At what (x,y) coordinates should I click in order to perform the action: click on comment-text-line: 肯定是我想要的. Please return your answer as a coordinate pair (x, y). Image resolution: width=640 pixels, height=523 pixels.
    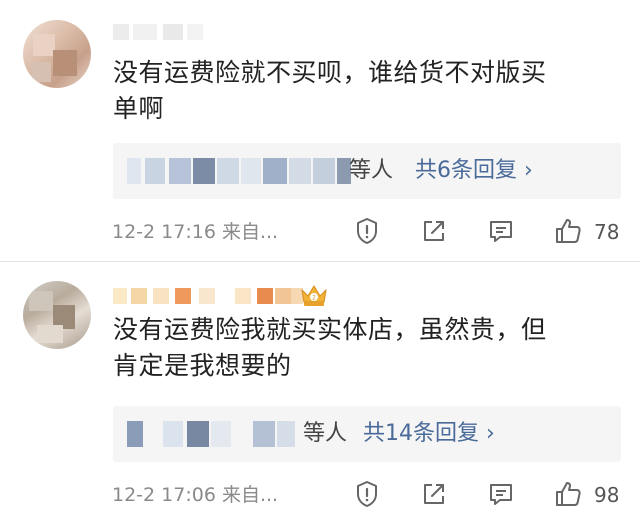
    Looking at the image, I should click on (202, 365).